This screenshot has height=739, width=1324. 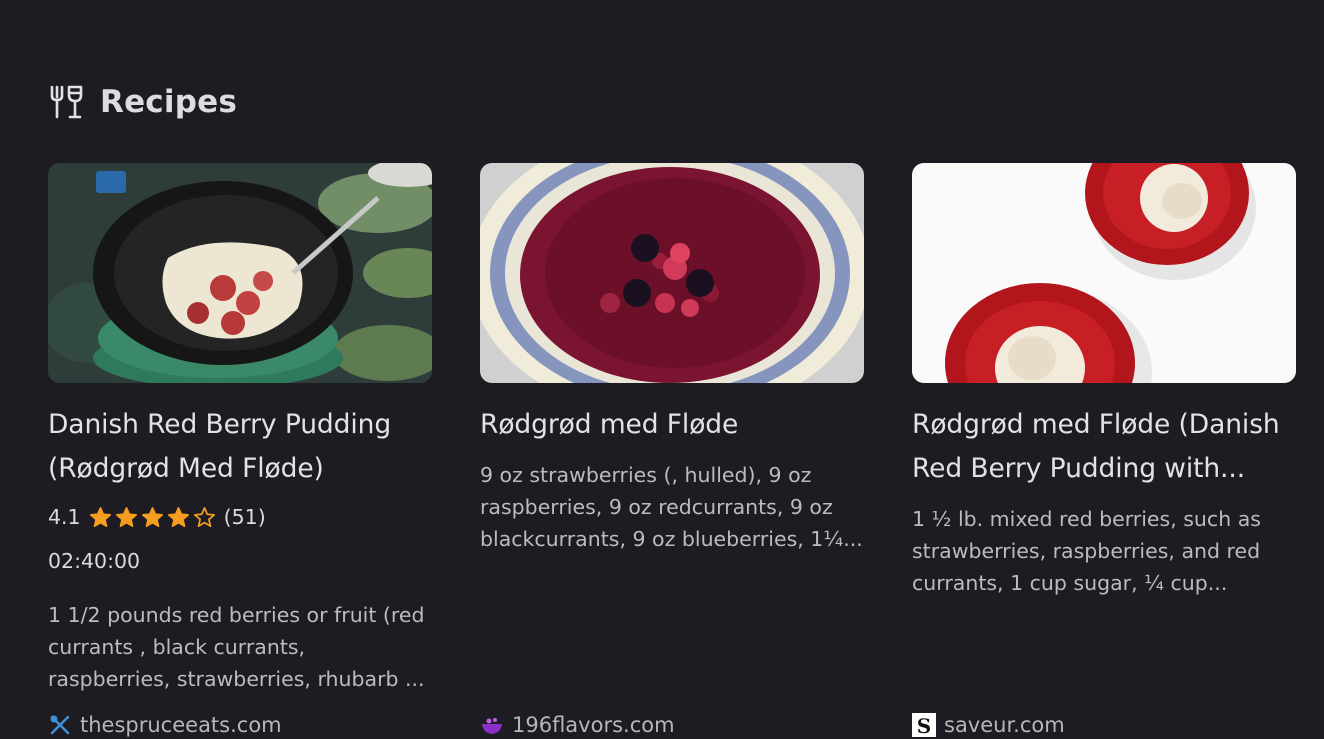 I want to click on star-empty-icon, so click(x=204, y=517).